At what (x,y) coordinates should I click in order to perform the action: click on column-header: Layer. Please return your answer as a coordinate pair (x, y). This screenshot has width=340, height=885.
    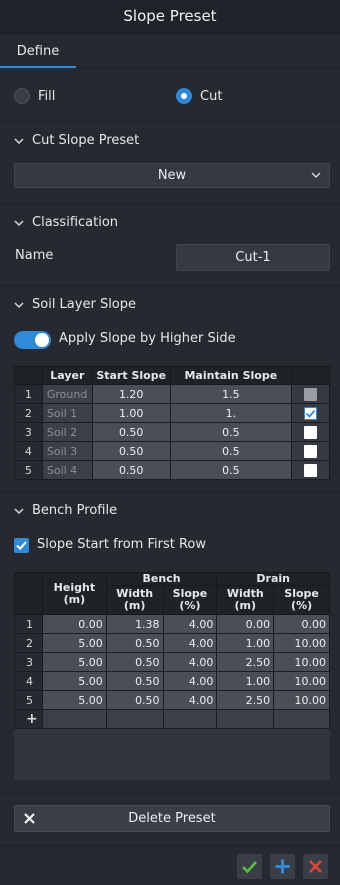
    Looking at the image, I should click on (67, 375).